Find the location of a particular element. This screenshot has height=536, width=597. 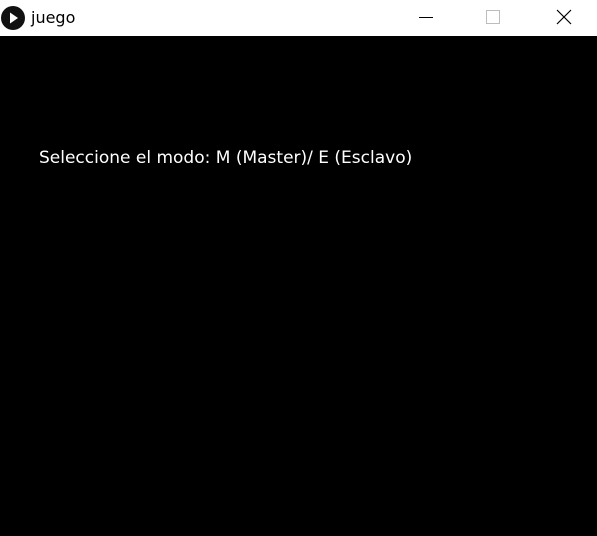

maximize-icon is located at coordinates (493, 17).